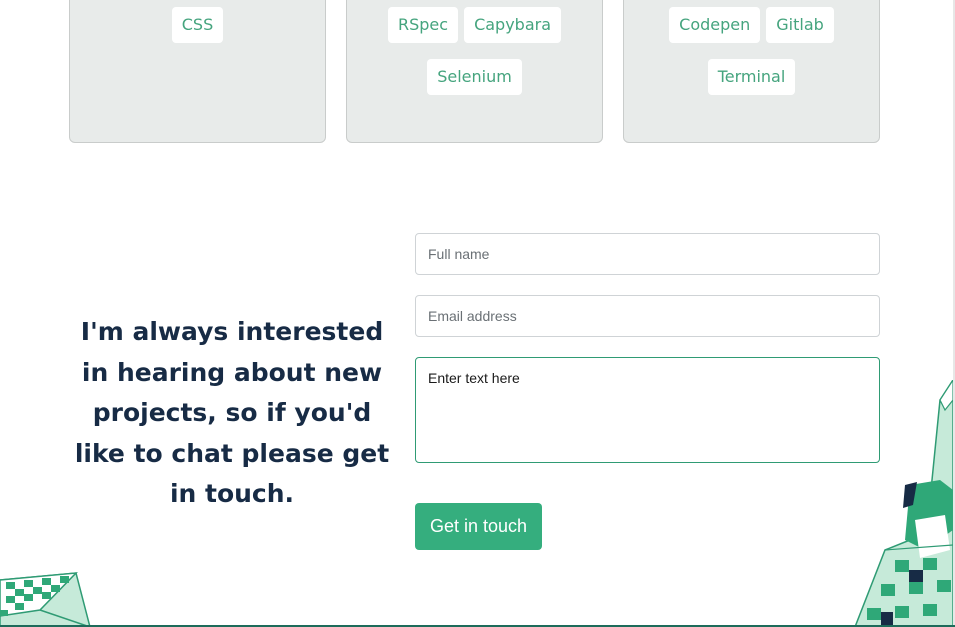 The image size is (955, 627). Describe the element at coordinates (513, 25) in the screenshot. I see `tag-capybara: Capybara` at that location.